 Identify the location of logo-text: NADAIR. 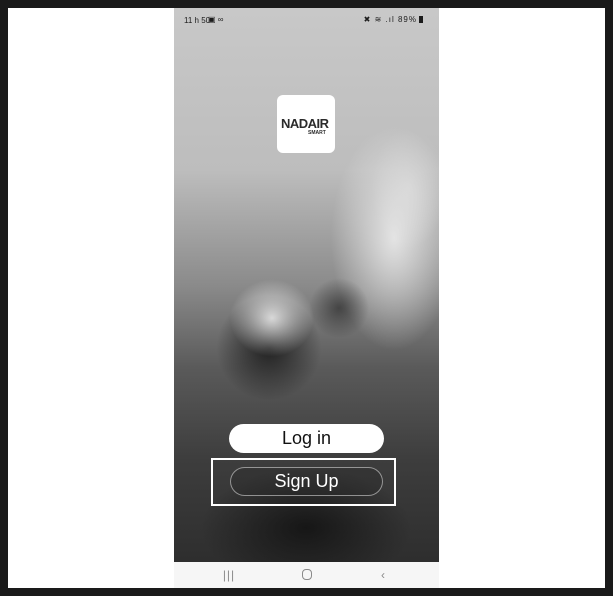
(305, 123).